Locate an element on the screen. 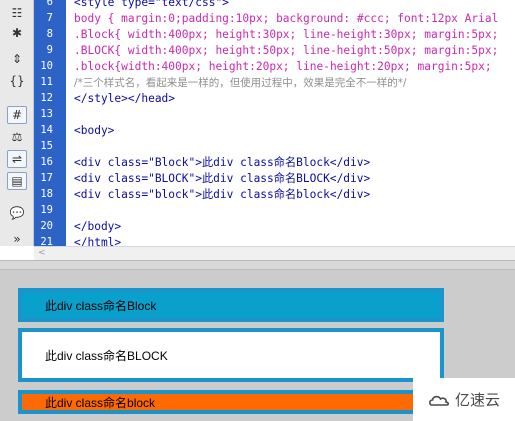 The width and height of the screenshot is (515, 421). balance-icon: ⚖ is located at coordinates (17, 137).